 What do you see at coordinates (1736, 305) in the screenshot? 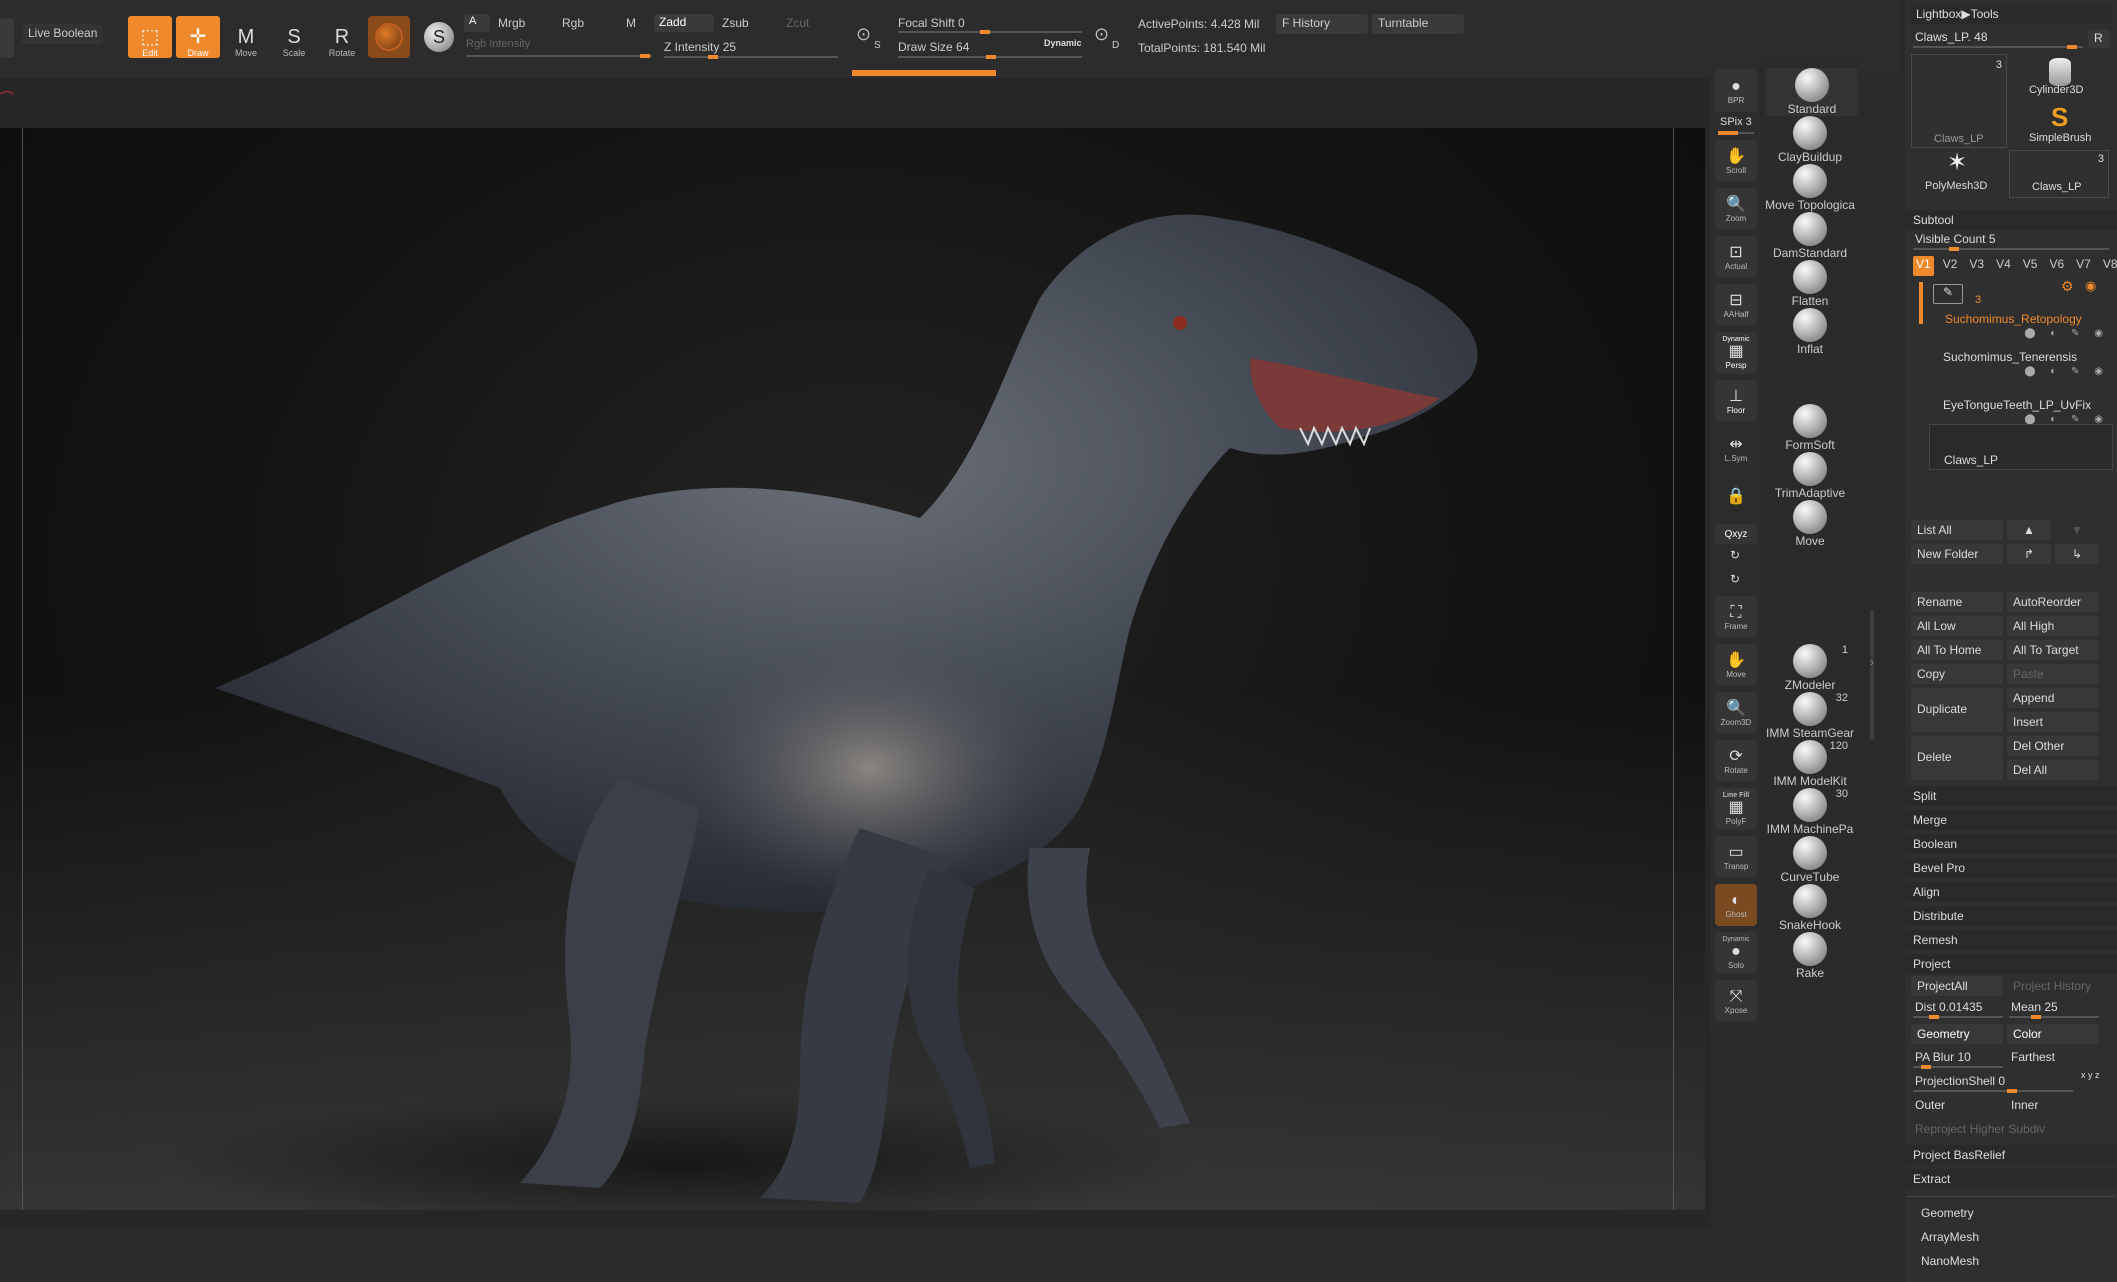
I see `aahalf-button: ⊟ AAHalf` at bounding box center [1736, 305].